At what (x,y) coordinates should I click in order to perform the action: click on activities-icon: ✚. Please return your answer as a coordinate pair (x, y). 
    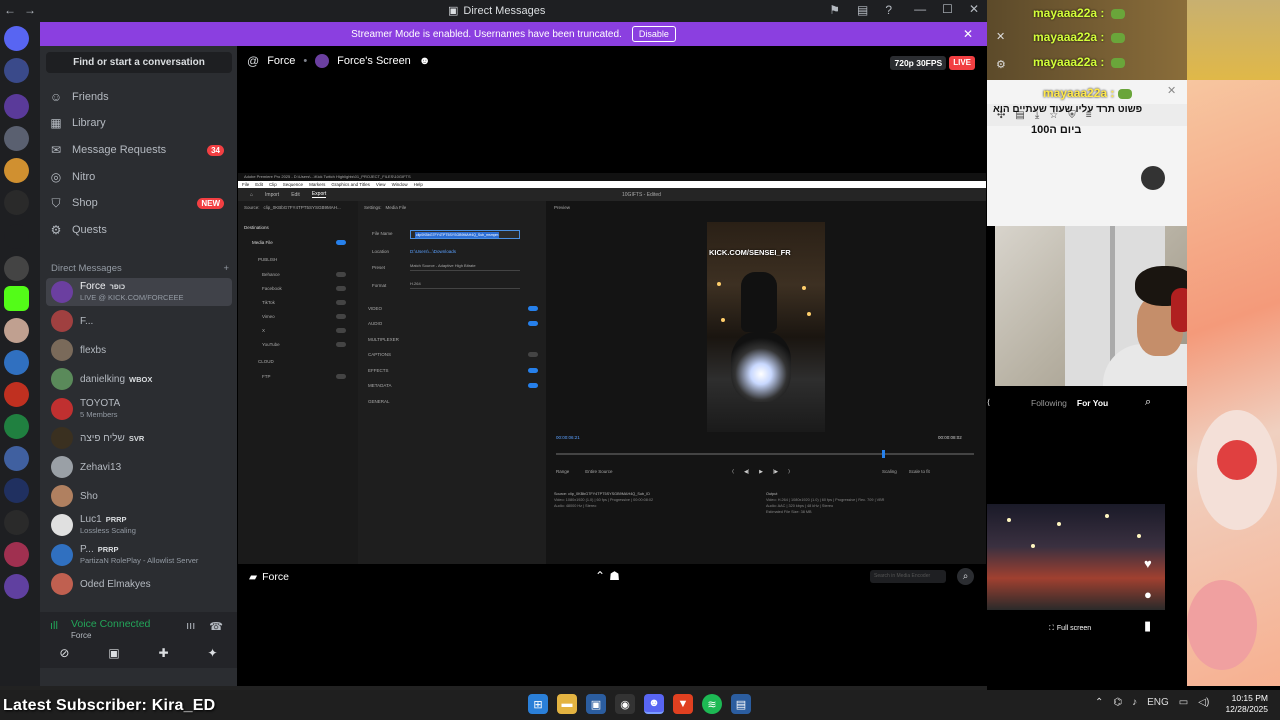
    Looking at the image, I should click on (164, 653).